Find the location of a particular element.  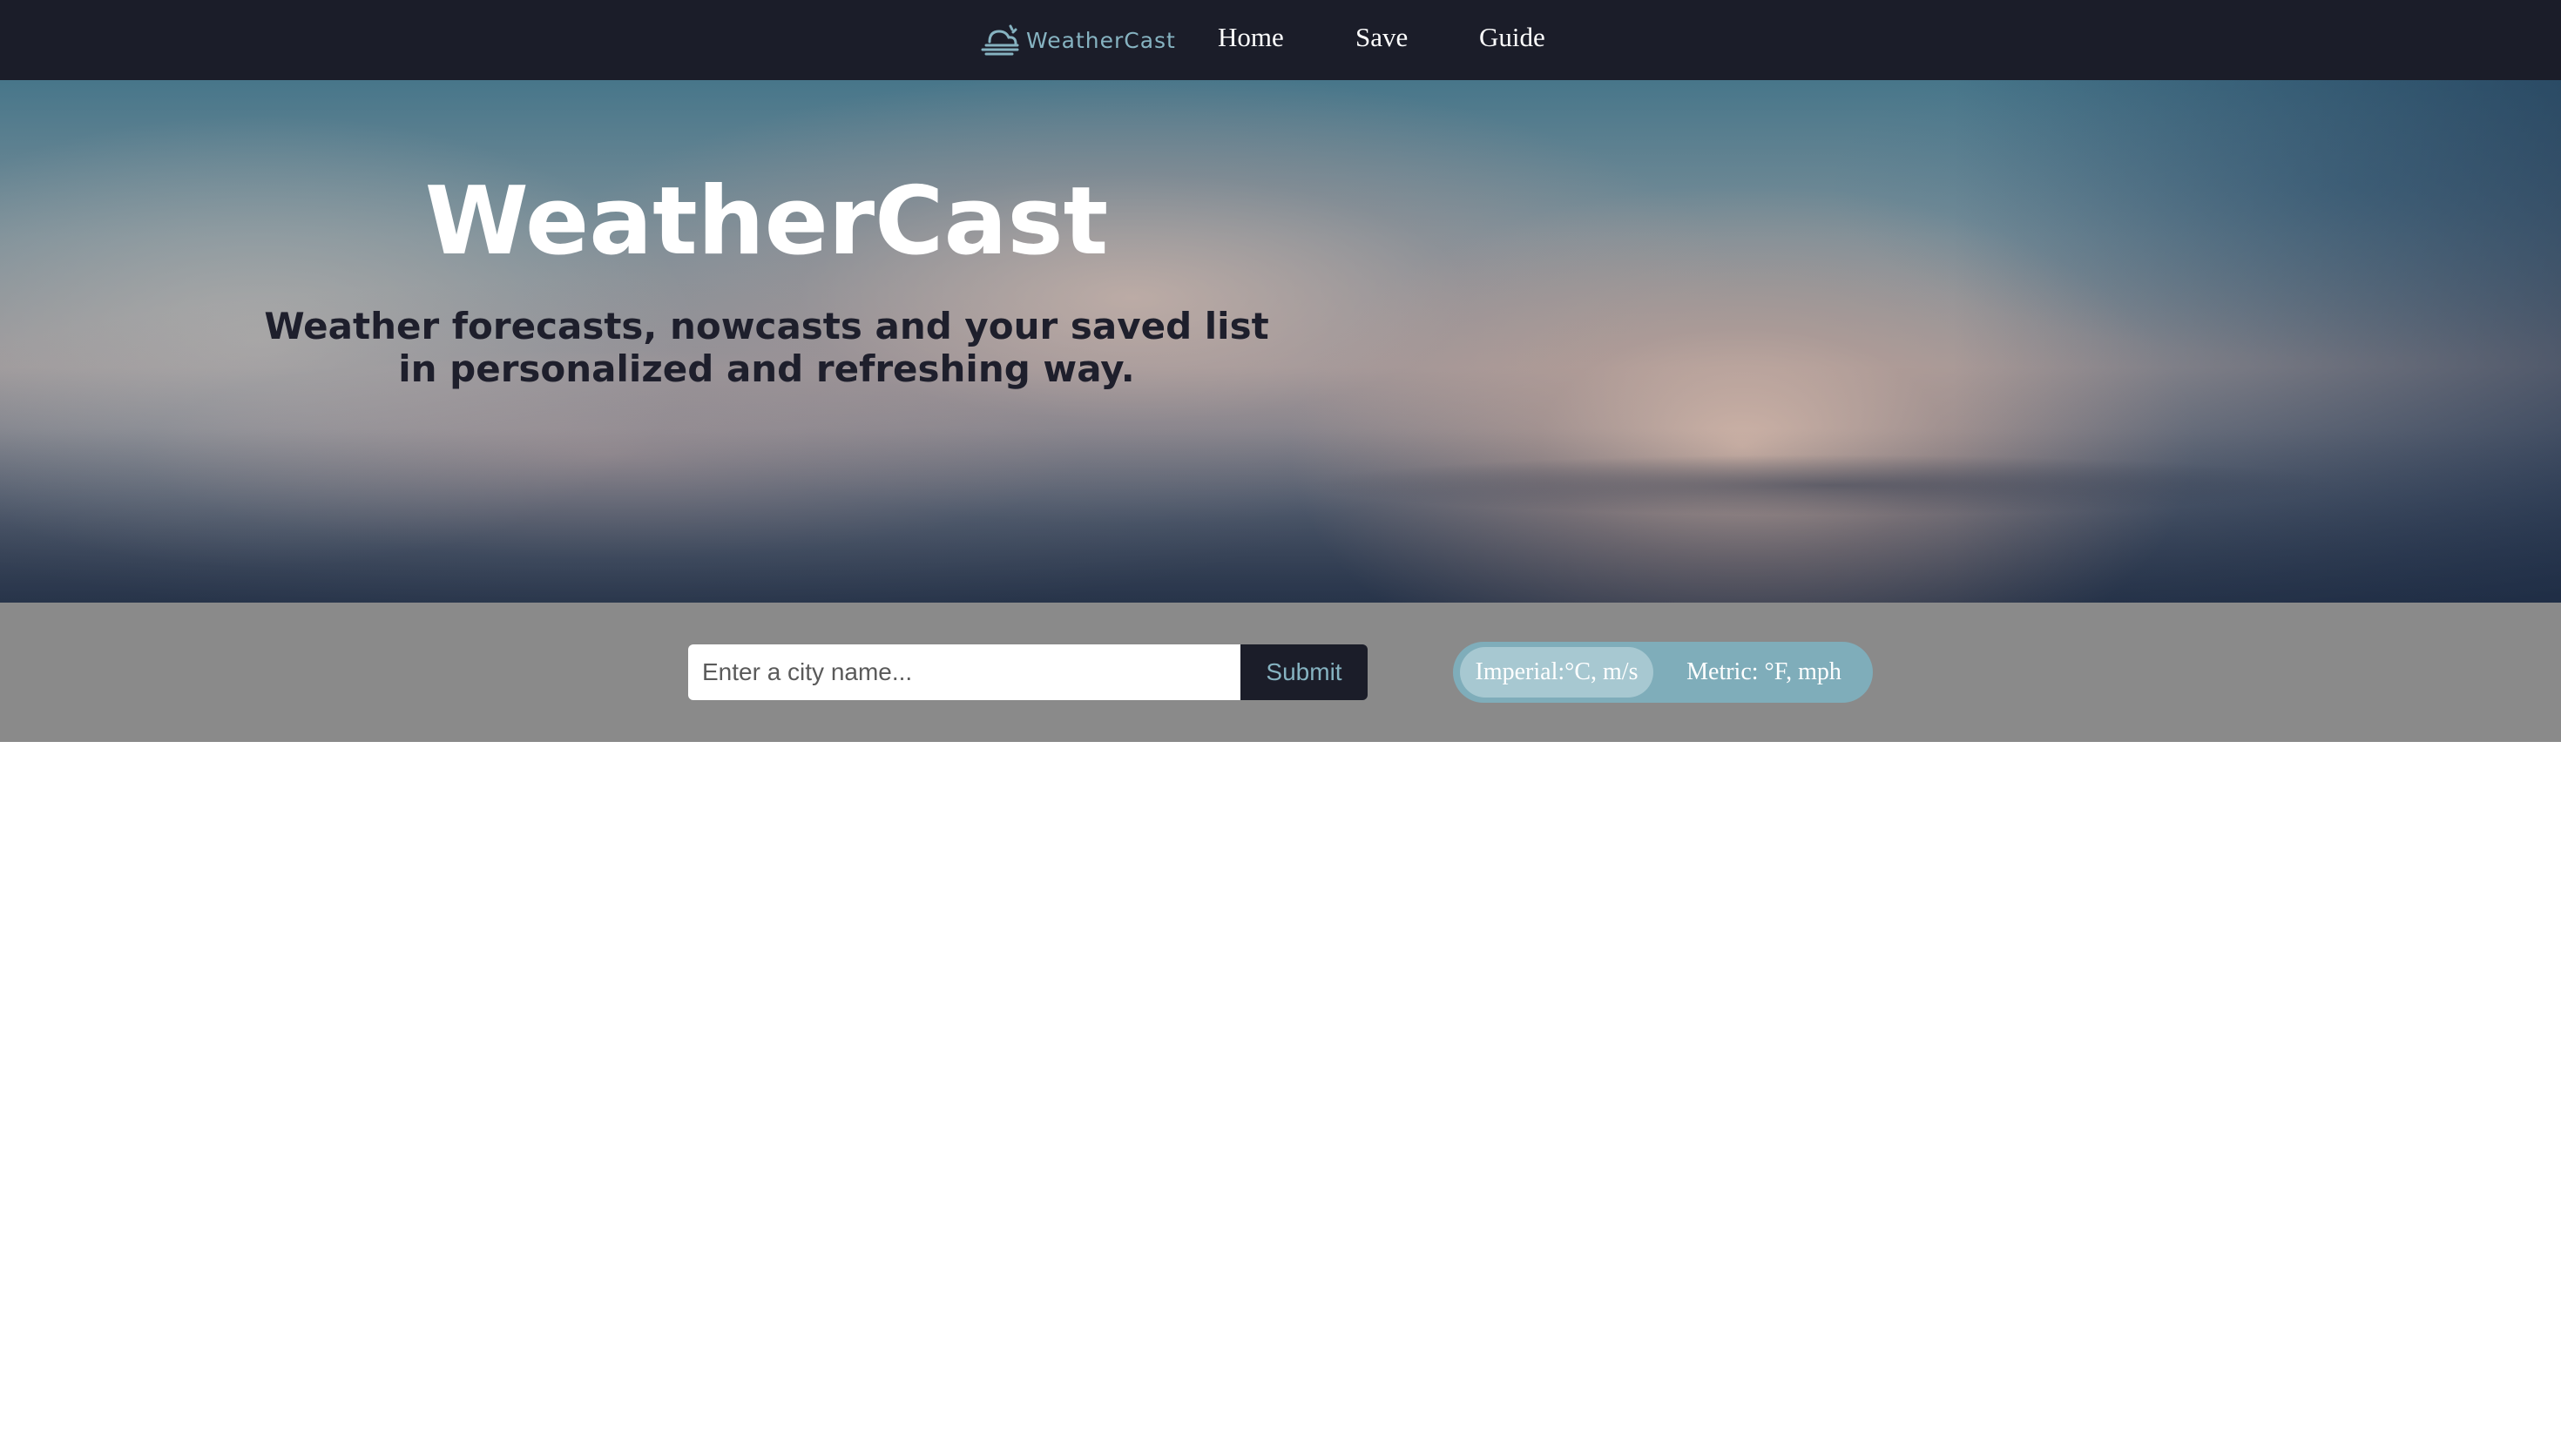

city-search-input is located at coordinates (964, 672).